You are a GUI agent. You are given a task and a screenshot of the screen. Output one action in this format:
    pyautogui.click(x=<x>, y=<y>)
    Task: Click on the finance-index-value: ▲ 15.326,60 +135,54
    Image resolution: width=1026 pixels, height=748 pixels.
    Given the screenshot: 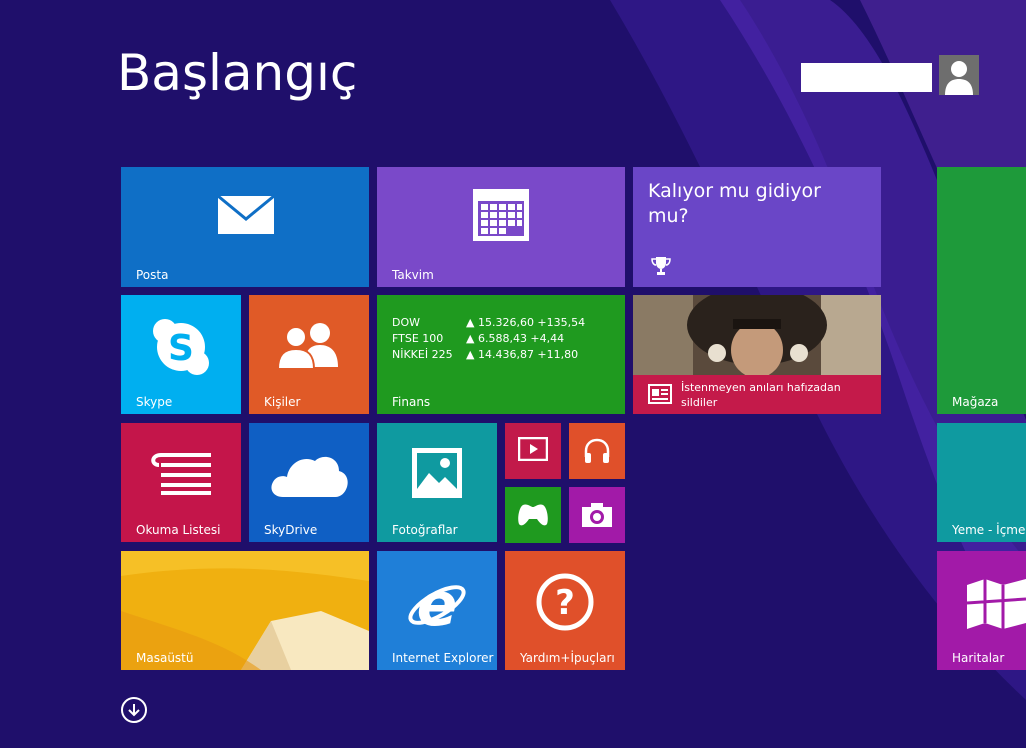 What is the action you would take?
    pyautogui.click(x=526, y=322)
    